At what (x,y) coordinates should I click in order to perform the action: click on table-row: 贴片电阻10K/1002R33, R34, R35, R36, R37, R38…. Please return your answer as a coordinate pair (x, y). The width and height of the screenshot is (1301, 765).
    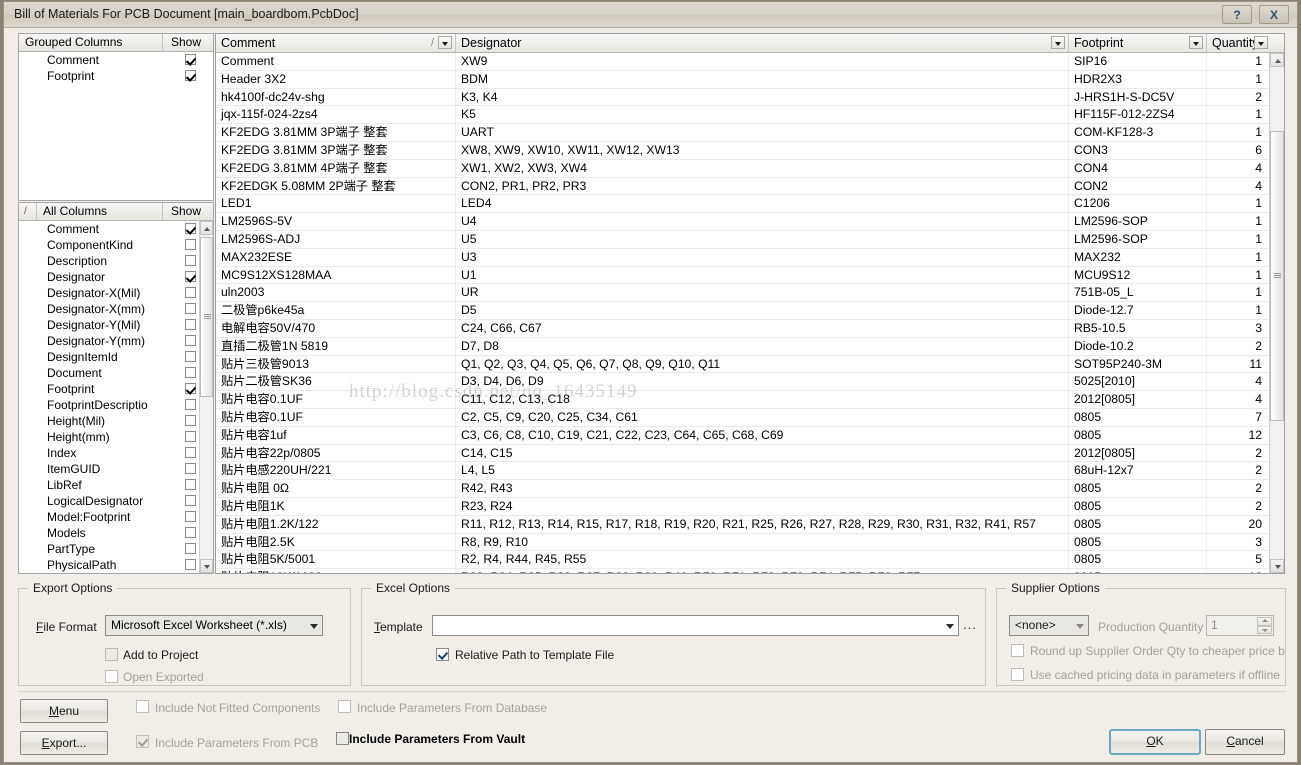
    Looking at the image, I should click on (742, 571).